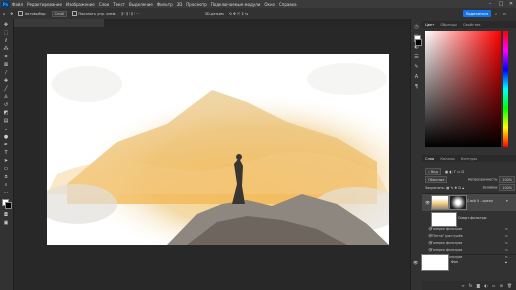 The width and height of the screenshot is (516, 290). I want to click on show-transform-label: Показать упр. элем., so click(97, 13).